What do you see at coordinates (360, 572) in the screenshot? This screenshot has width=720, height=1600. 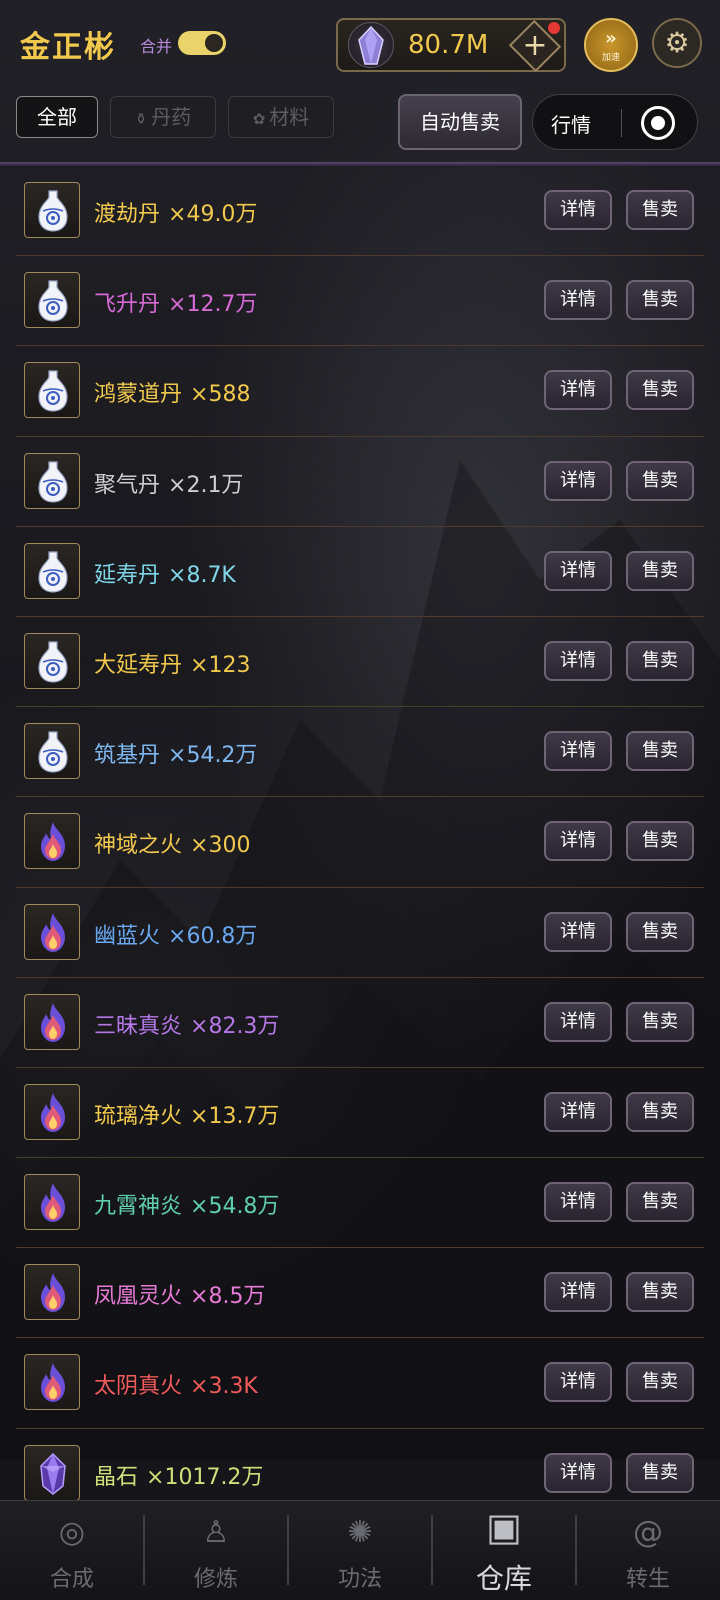 I see `inventory-row: 延寿丹 ×8.7K 详情 售卖` at bounding box center [360, 572].